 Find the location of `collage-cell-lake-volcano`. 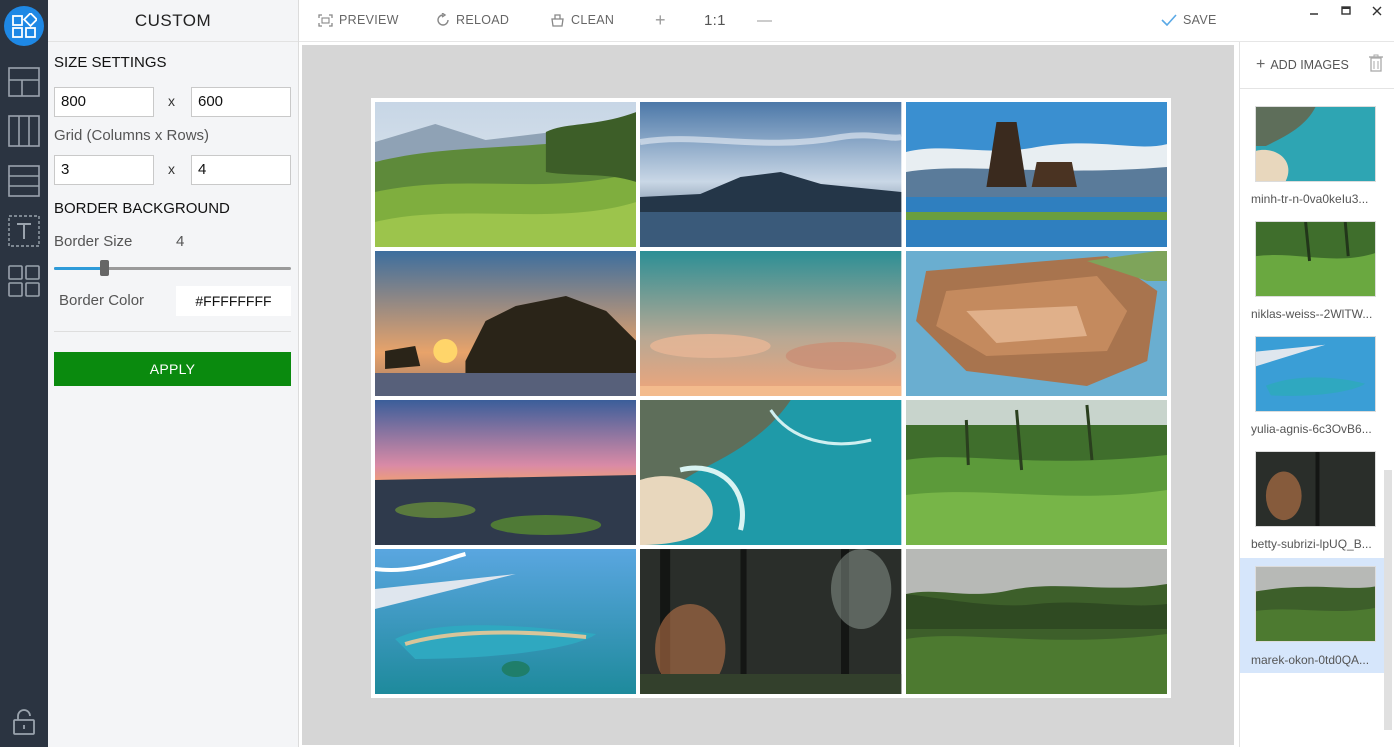

collage-cell-lake-volcano is located at coordinates (771, 174).